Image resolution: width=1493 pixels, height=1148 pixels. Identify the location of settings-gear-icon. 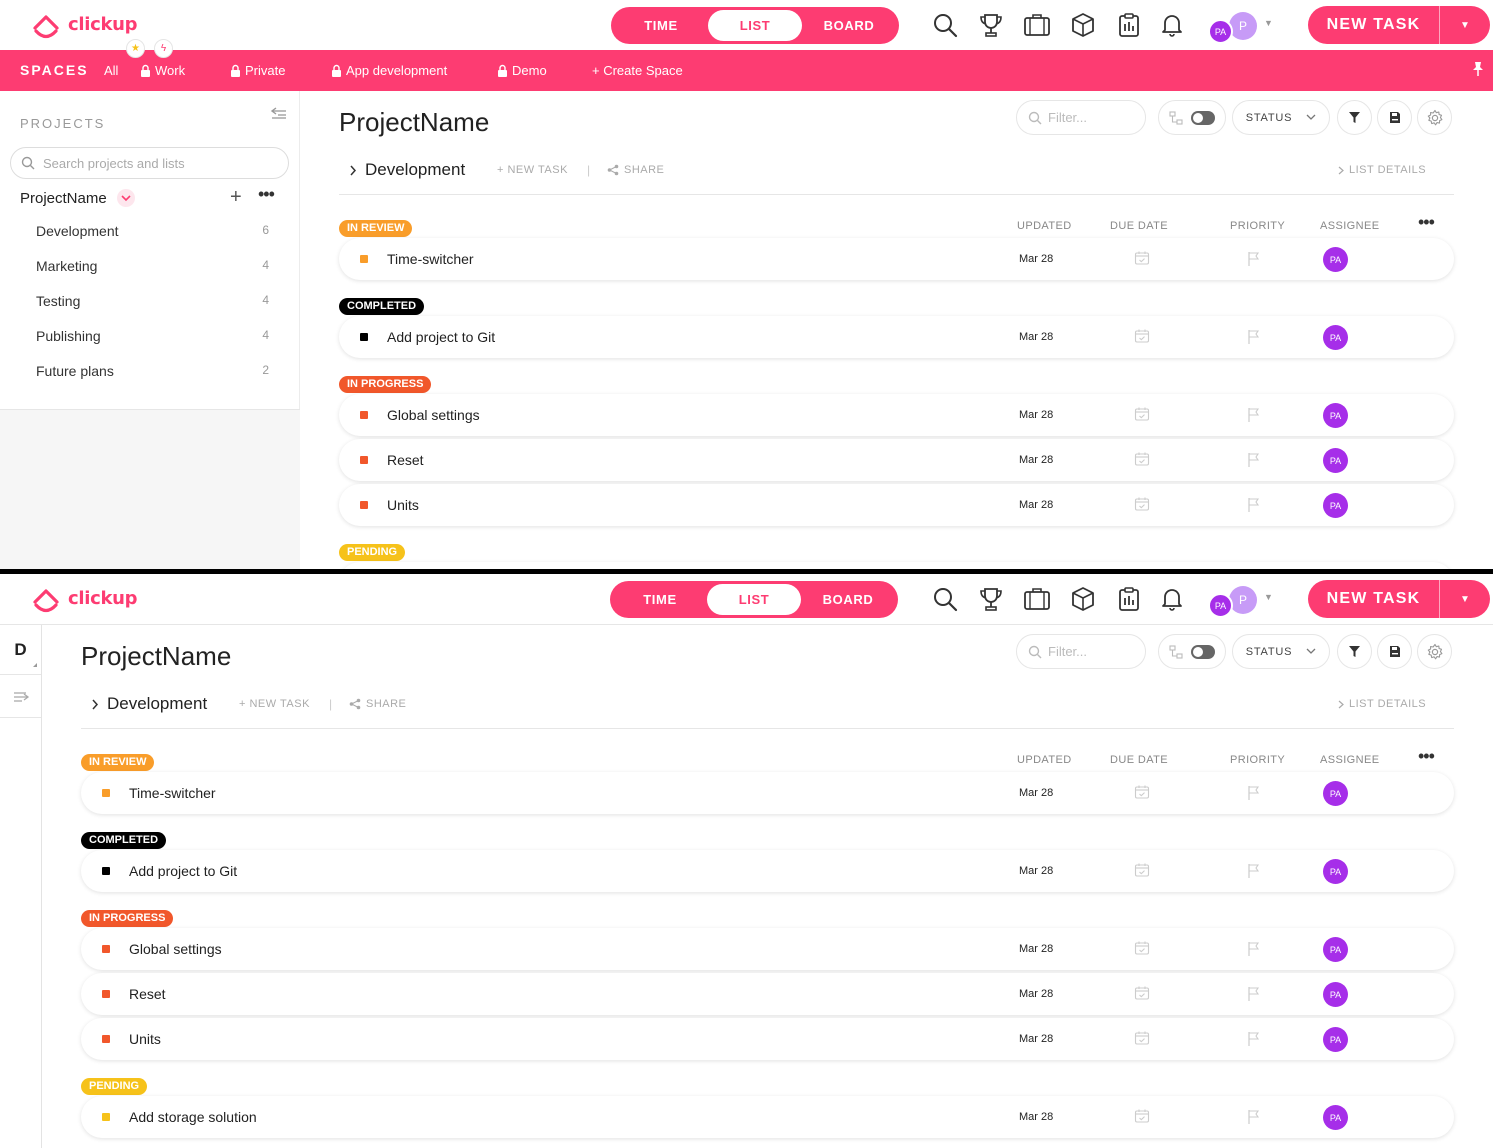
(1434, 117).